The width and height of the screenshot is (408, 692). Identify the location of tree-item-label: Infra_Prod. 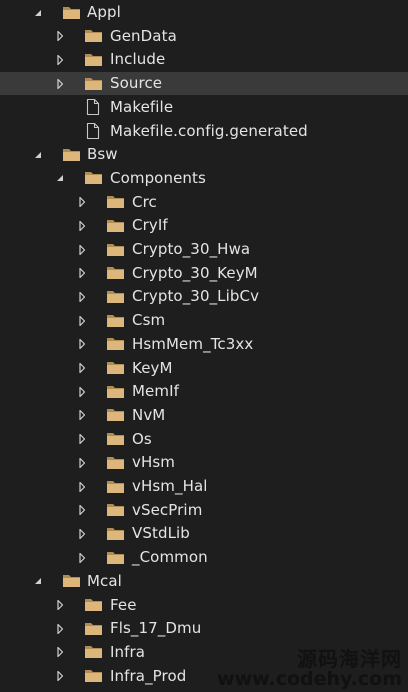
(148, 675).